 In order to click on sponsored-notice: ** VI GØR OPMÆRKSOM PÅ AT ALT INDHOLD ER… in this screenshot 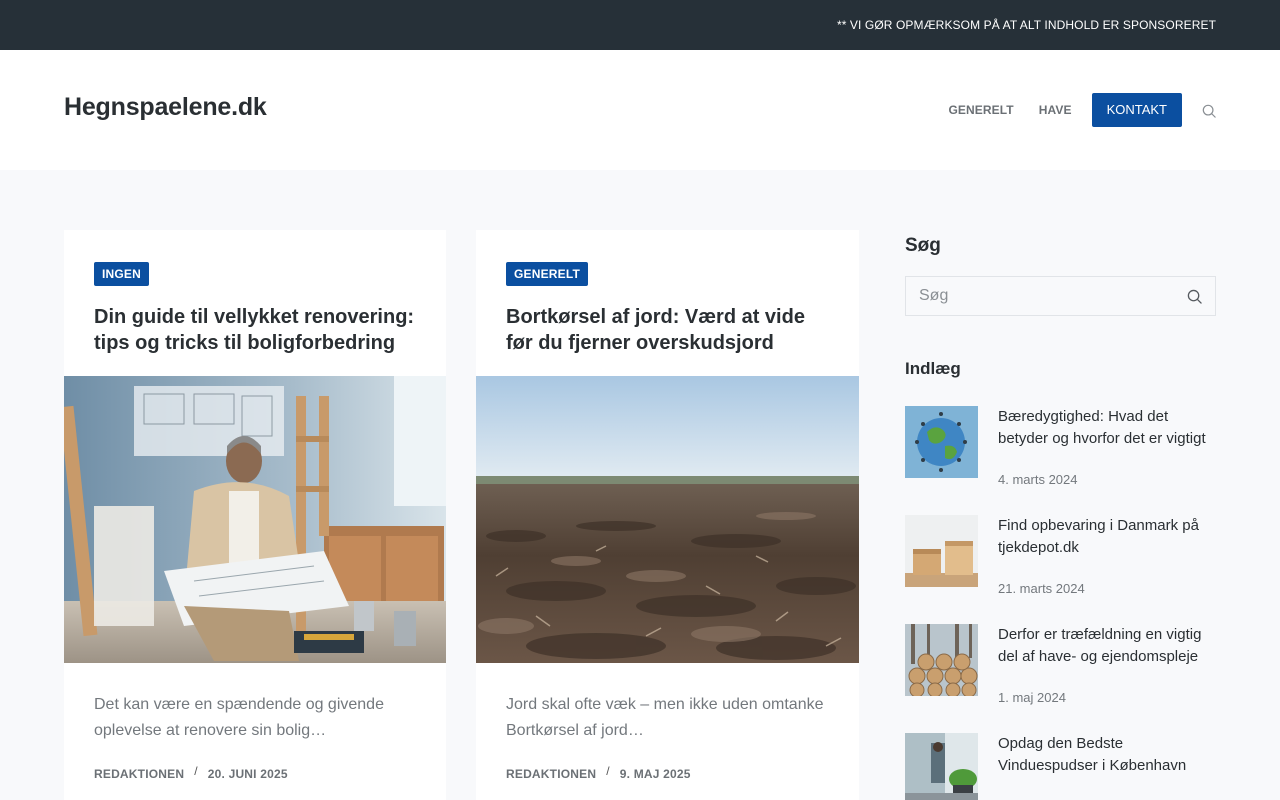, I will do `click(1026, 25)`.